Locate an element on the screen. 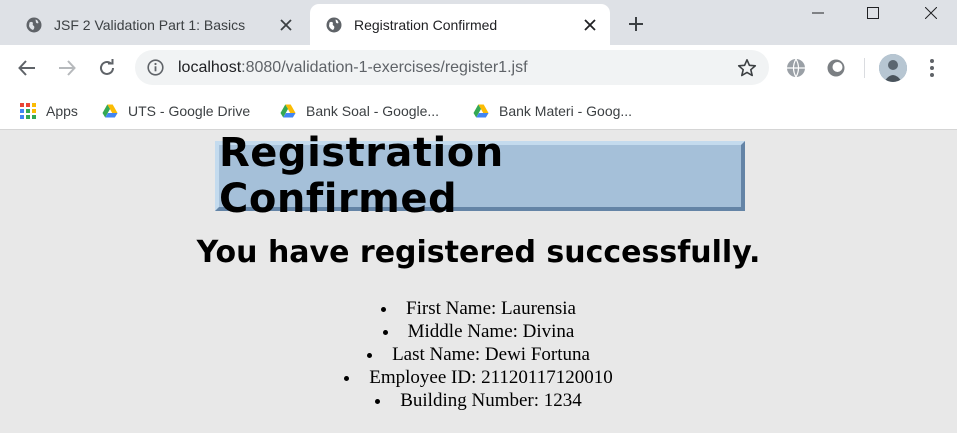  minimize-button is located at coordinates (818, 13).